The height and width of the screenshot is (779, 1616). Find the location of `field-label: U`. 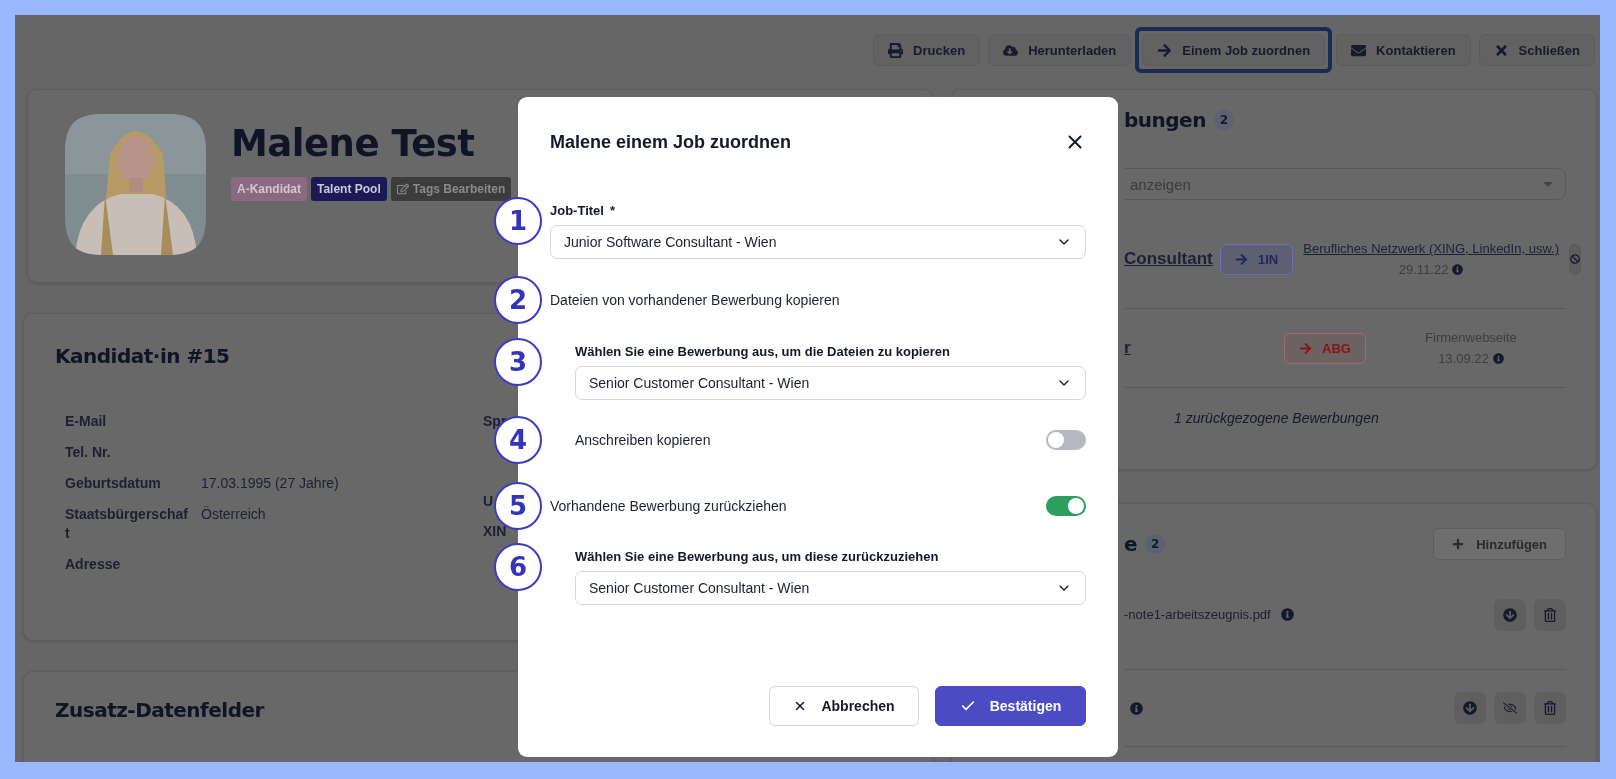

field-label: U is located at coordinates (488, 501).